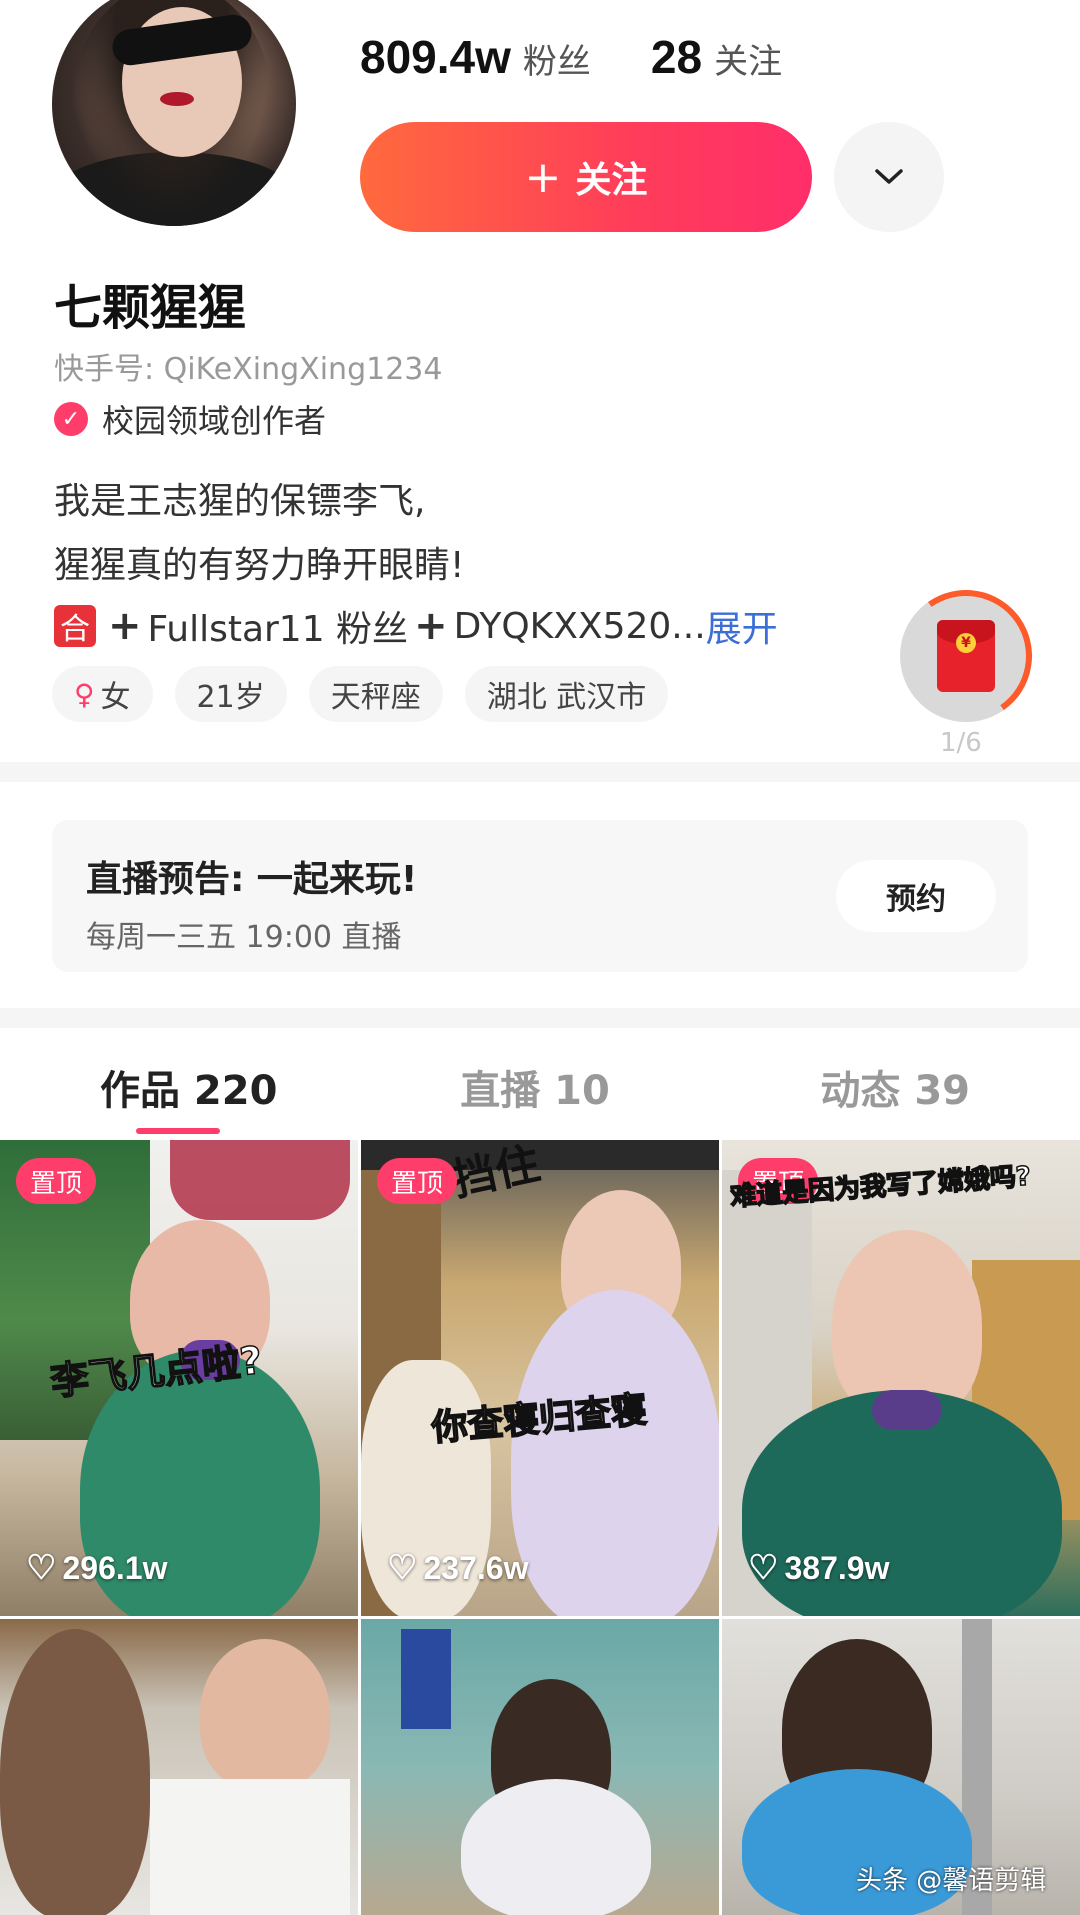 The width and height of the screenshot is (1080, 1915). What do you see at coordinates (535, 1091) in the screenshot?
I see `tab-live-label: 直播 10` at bounding box center [535, 1091].